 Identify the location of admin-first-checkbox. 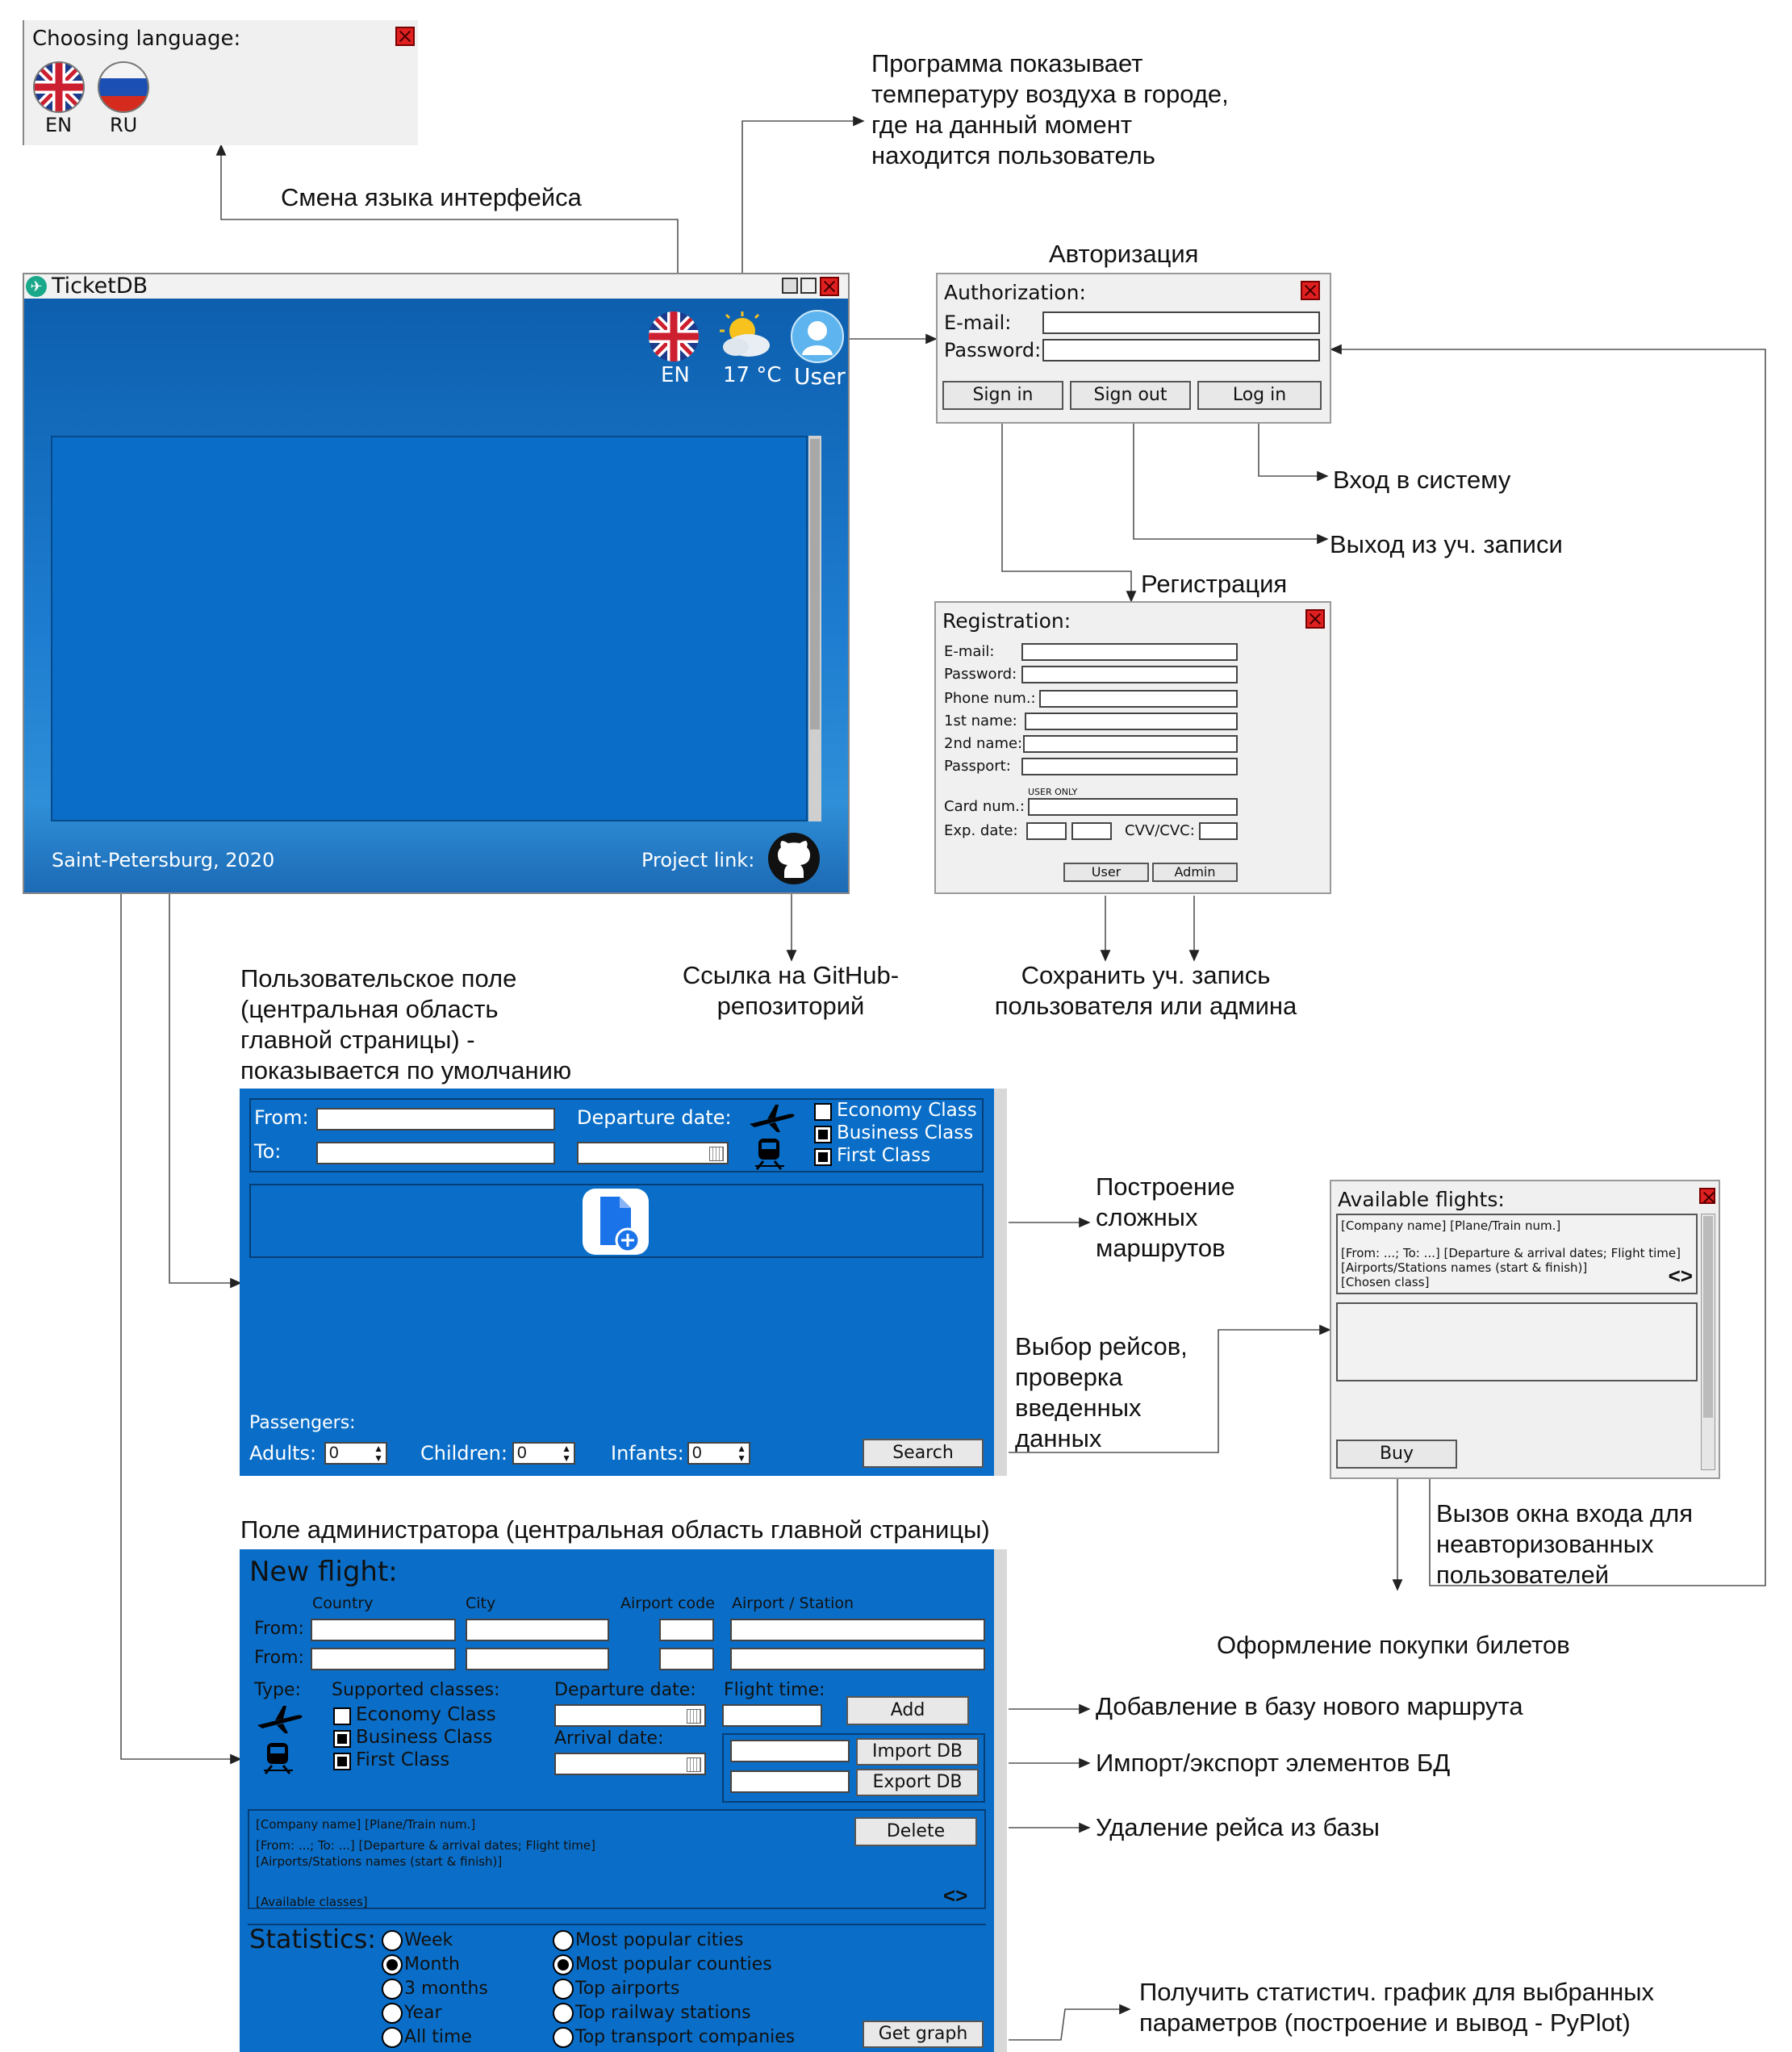
(342, 1761).